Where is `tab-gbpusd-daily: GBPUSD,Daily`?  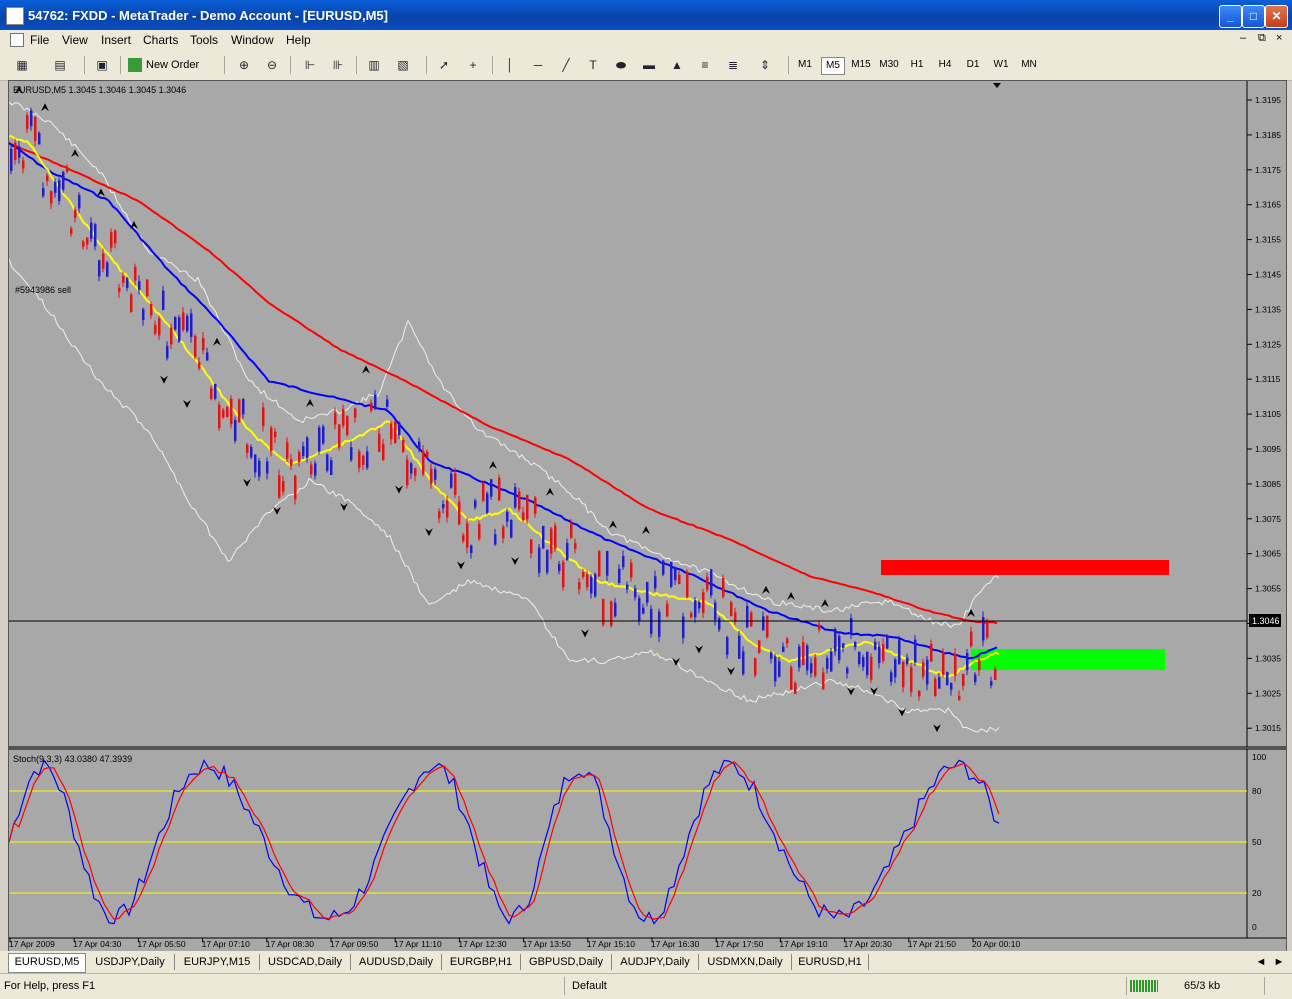 tab-gbpusd-daily: GBPUSD,Daily is located at coordinates (566, 962).